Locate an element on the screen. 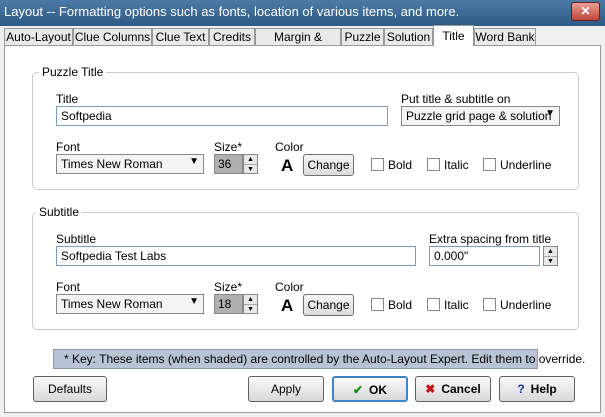  extra-spacing-stepper: ▲ ▼ is located at coordinates (550, 256).